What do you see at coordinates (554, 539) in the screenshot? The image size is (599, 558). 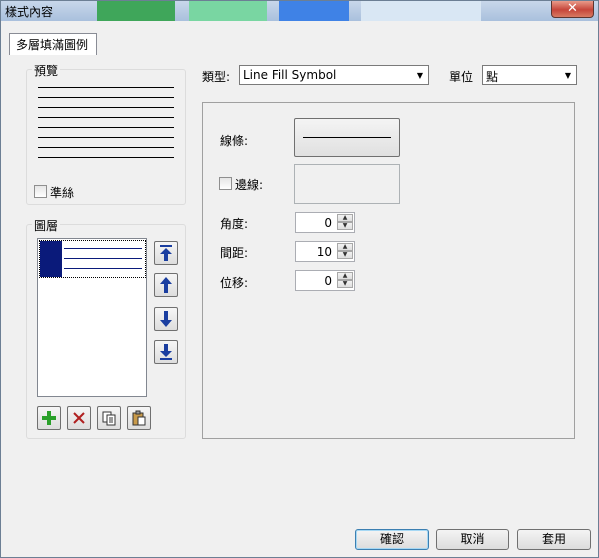 I see `apply-button: 套用` at bounding box center [554, 539].